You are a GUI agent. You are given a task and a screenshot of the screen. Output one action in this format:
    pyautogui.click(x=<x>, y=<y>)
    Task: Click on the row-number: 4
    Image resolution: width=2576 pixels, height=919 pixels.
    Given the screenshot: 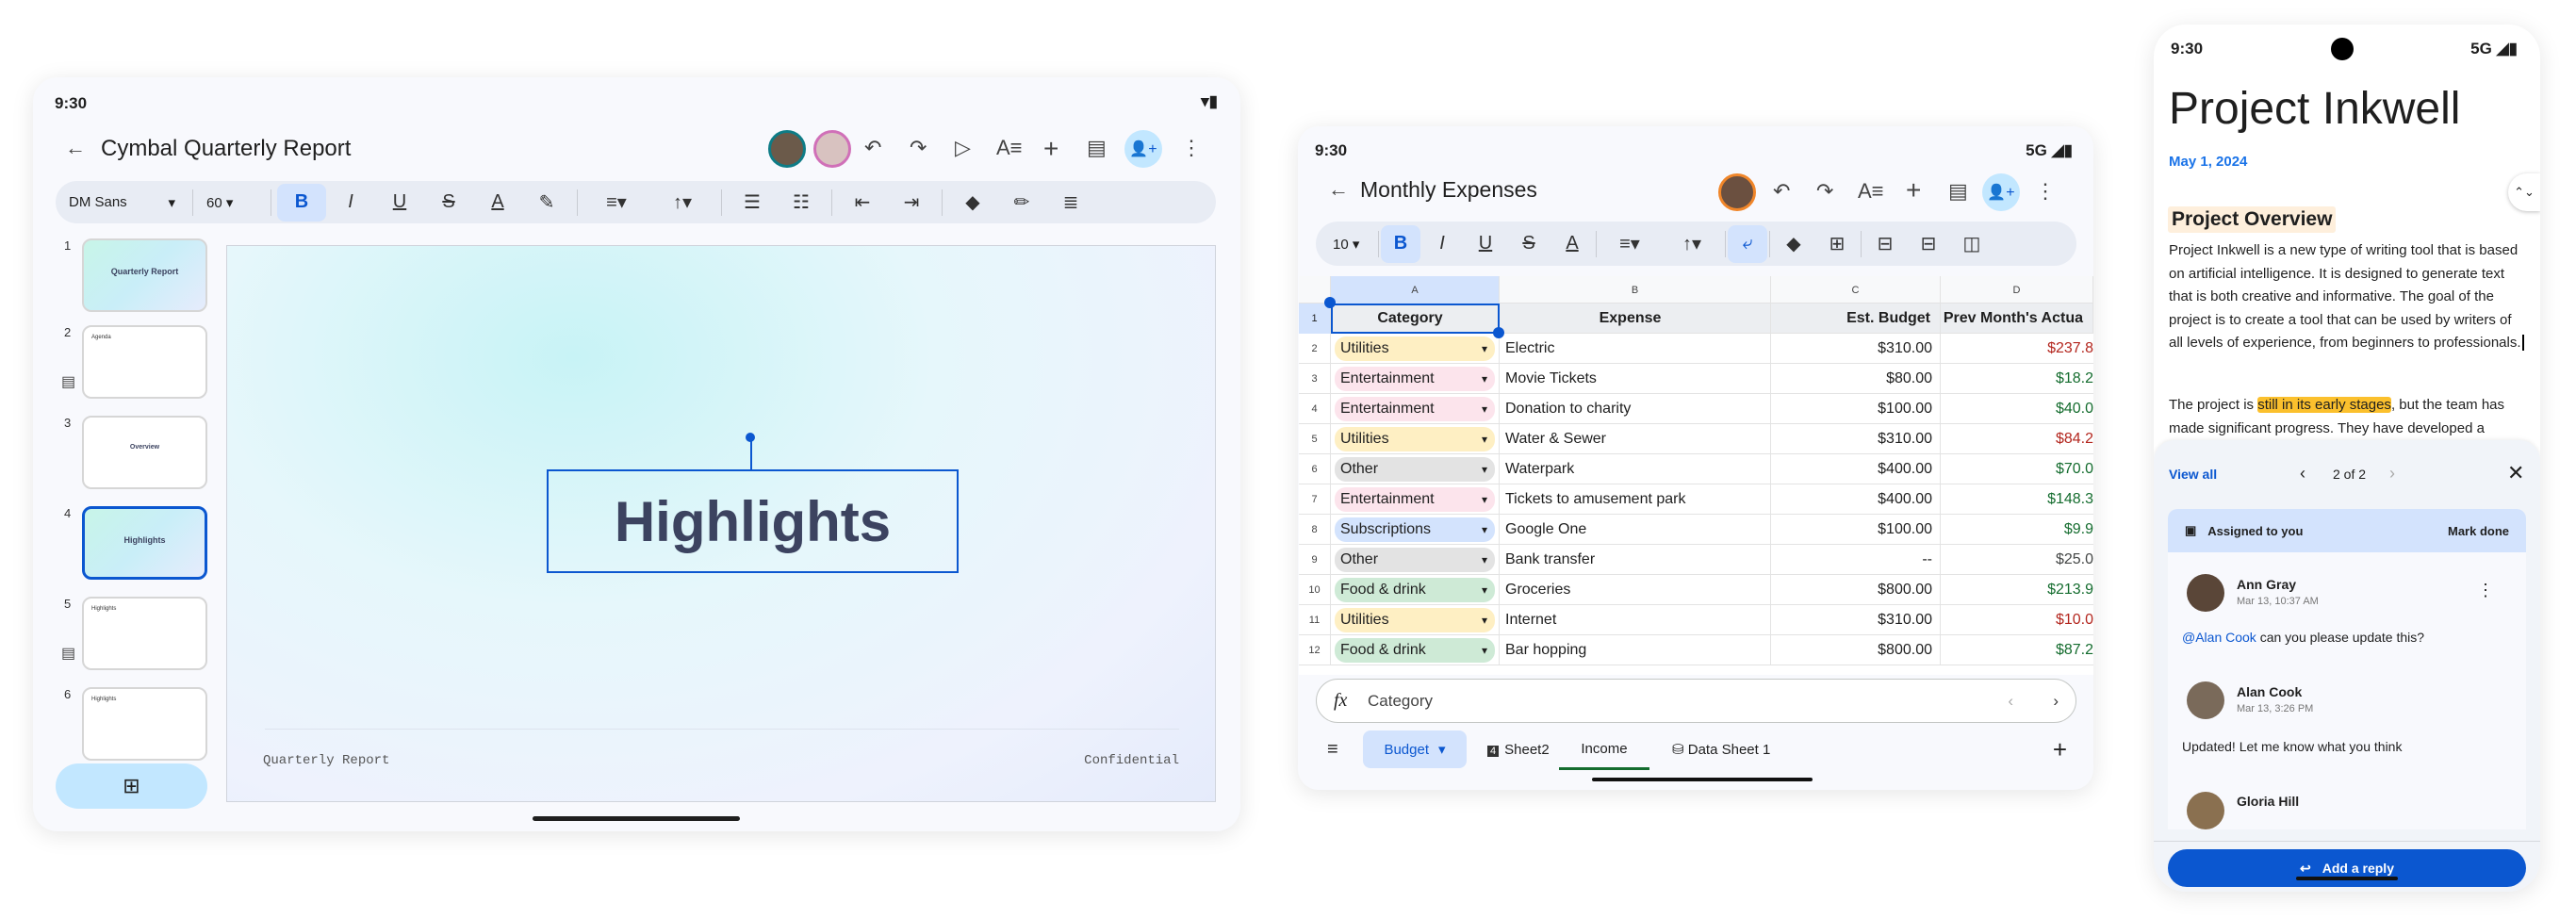 What is the action you would take?
    pyautogui.click(x=1315, y=409)
    